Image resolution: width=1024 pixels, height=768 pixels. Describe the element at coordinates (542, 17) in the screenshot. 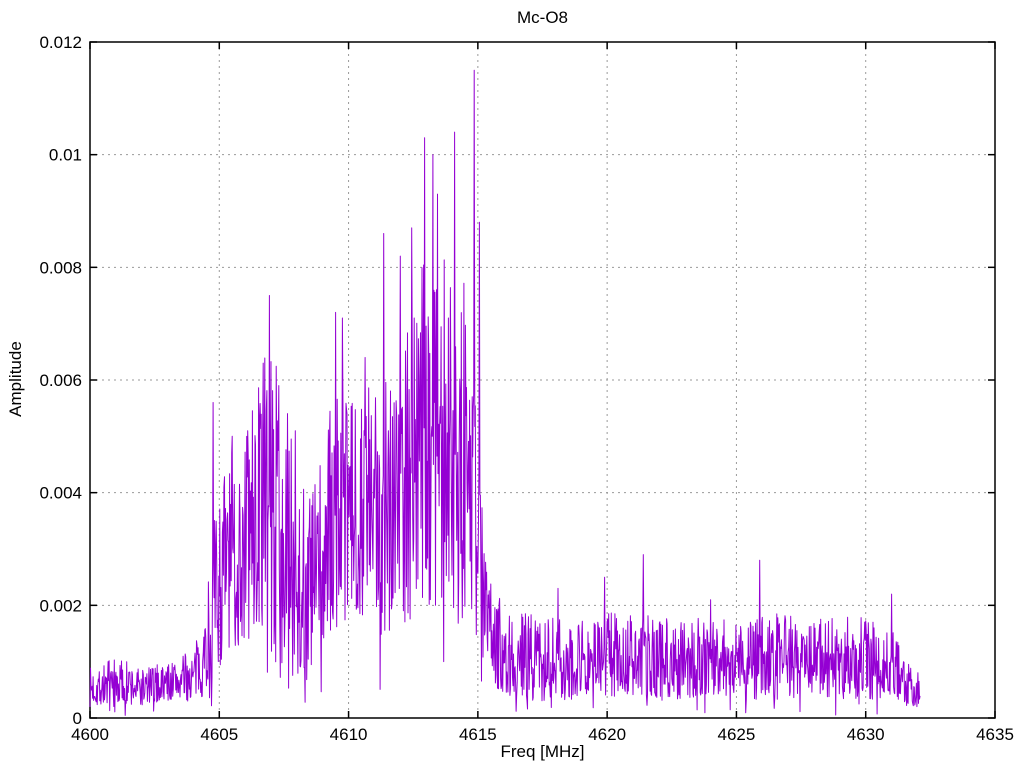

I see `chart-title: Mc-O8` at that location.